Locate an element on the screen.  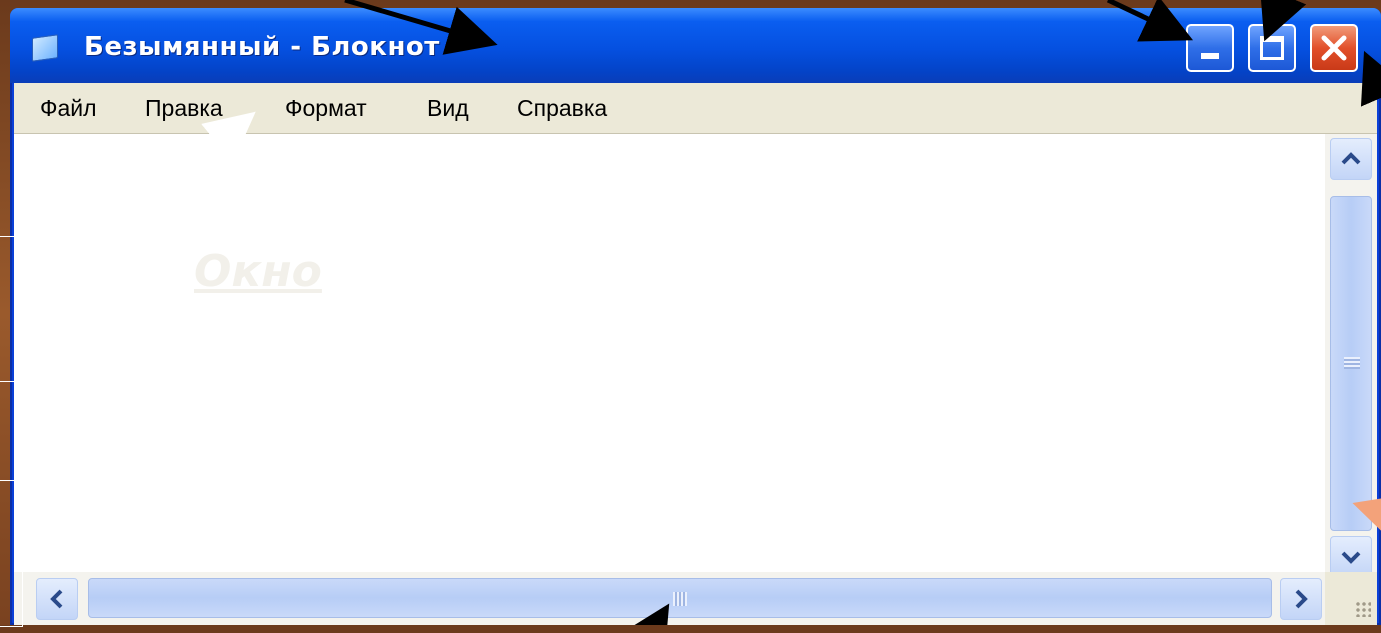
horizontal-scrollbar is located at coordinates (669, 598).